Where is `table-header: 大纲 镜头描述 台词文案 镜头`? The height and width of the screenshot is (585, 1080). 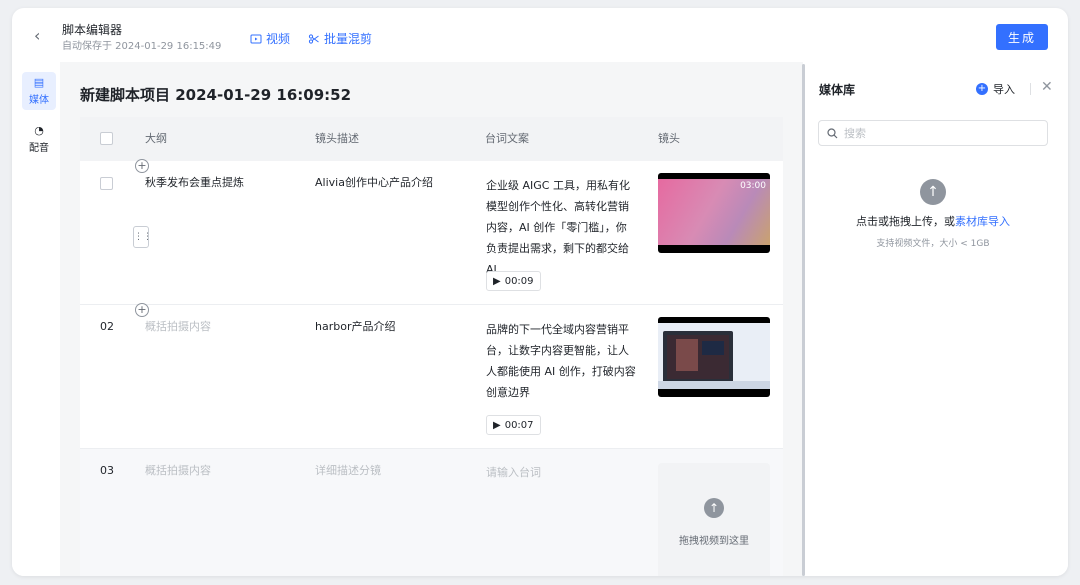 table-header: 大纲 镜头描述 台词文案 镜头 is located at coordinates (431, 139).